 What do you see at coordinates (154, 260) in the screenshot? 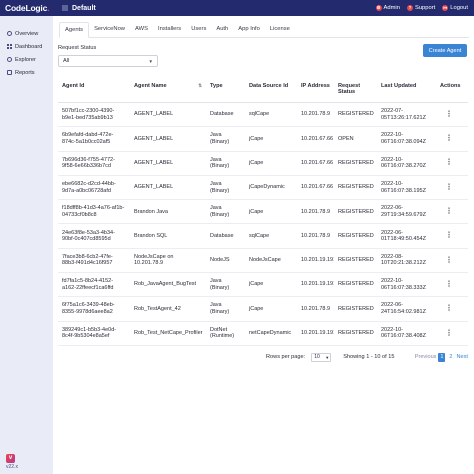
I see `table-cell: NodeJsCape on 10.201.78.9` at bounding box center [154, 260].